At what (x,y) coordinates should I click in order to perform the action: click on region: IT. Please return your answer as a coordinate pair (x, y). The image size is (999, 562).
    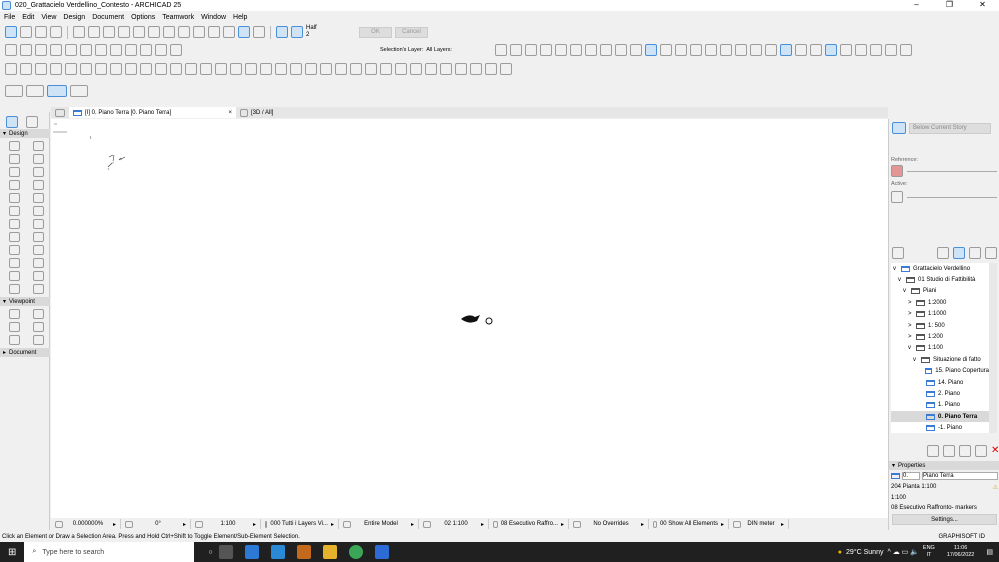
    Looking at the image, I should click on (928, 555).